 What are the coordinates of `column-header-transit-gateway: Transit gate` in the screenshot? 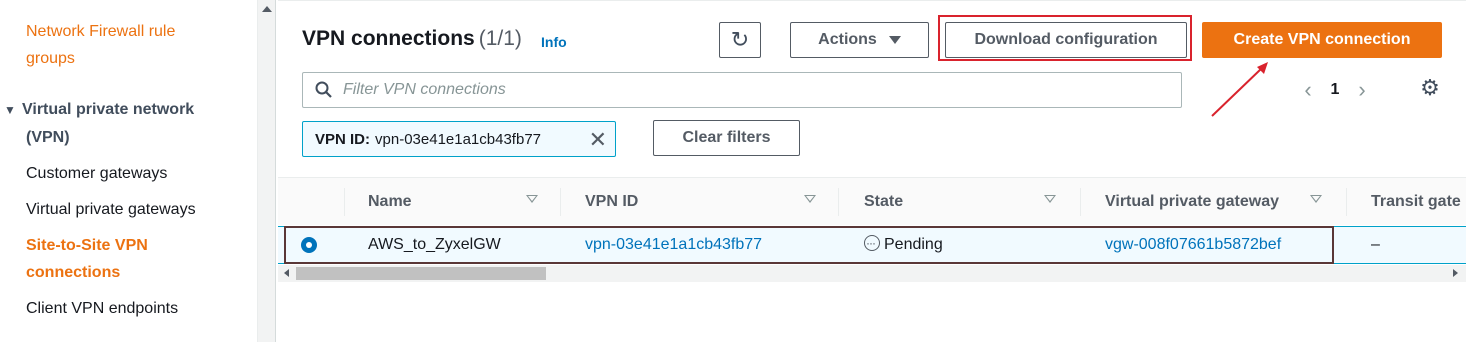 It's located at (1416, 202).